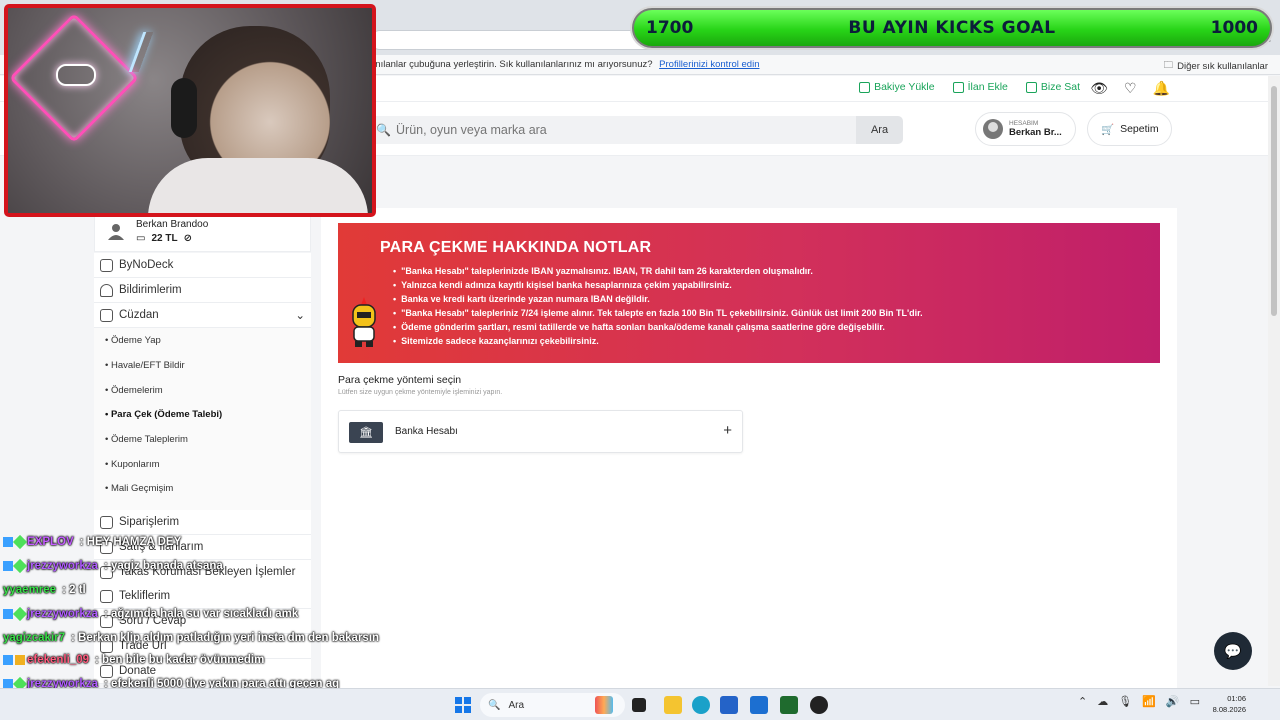 This screenshot has width=1280, height=720. I want to click on account-small-label: HESABIM, so click(1024, 123).